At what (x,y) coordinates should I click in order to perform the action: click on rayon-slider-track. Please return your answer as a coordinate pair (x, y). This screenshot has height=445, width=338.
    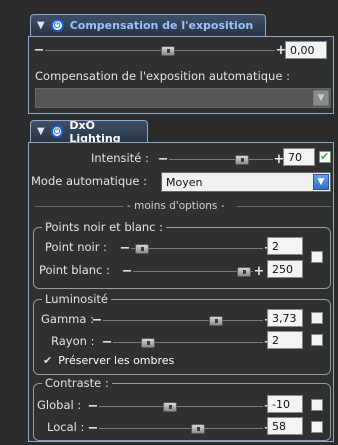
    Looking at the image, I should click on (188, 342).